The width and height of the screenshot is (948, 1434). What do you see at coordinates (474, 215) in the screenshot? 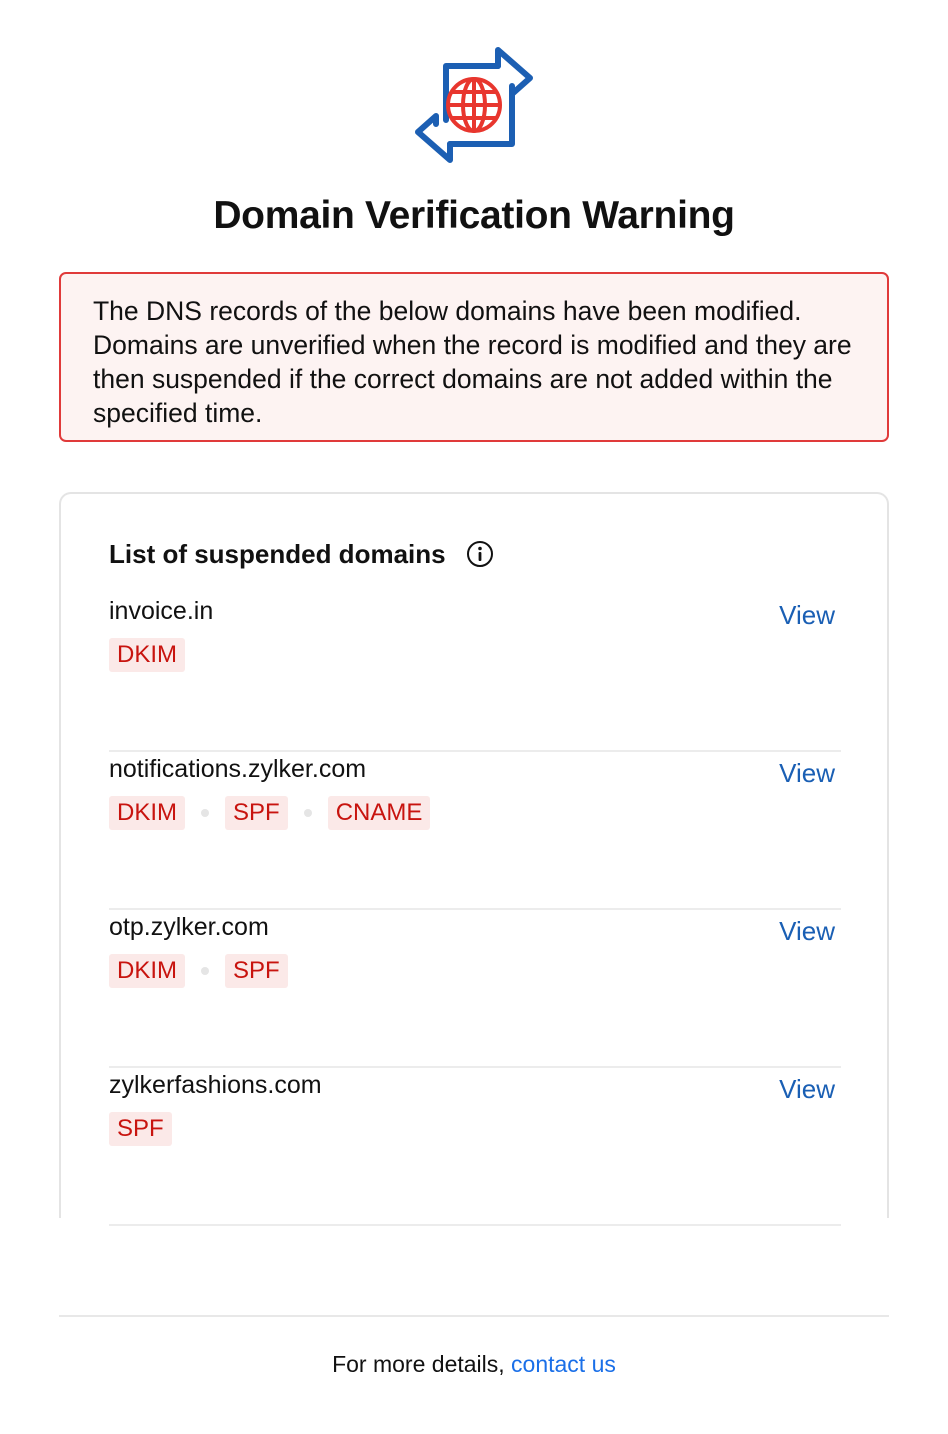
I see `page-title: Domain Verification Warning` at bounding box center [474, 215].